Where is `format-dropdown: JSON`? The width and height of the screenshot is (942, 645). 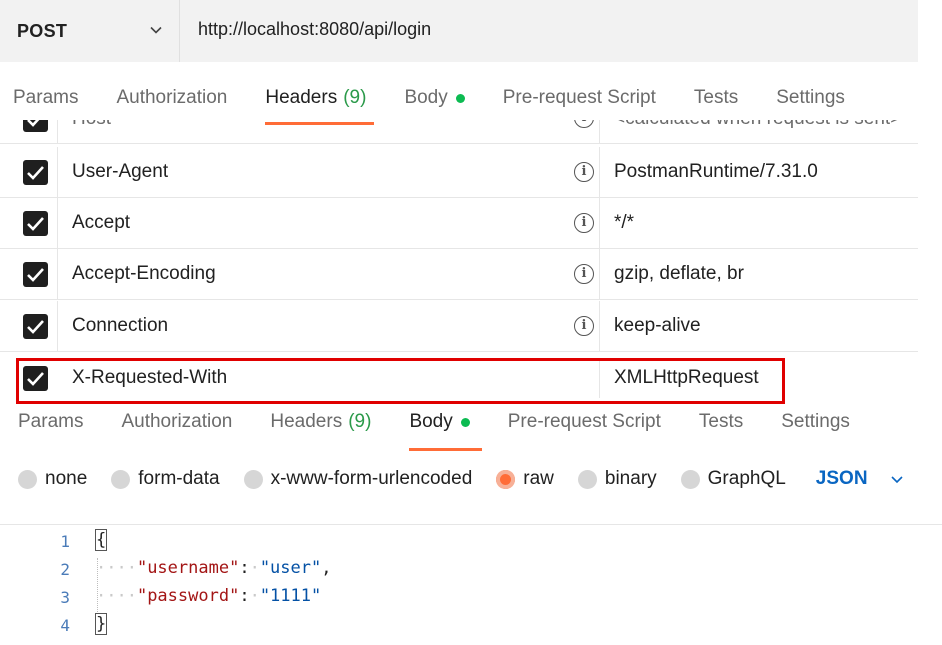 format-dropdown: JSON is located at coordinates (842, 479).